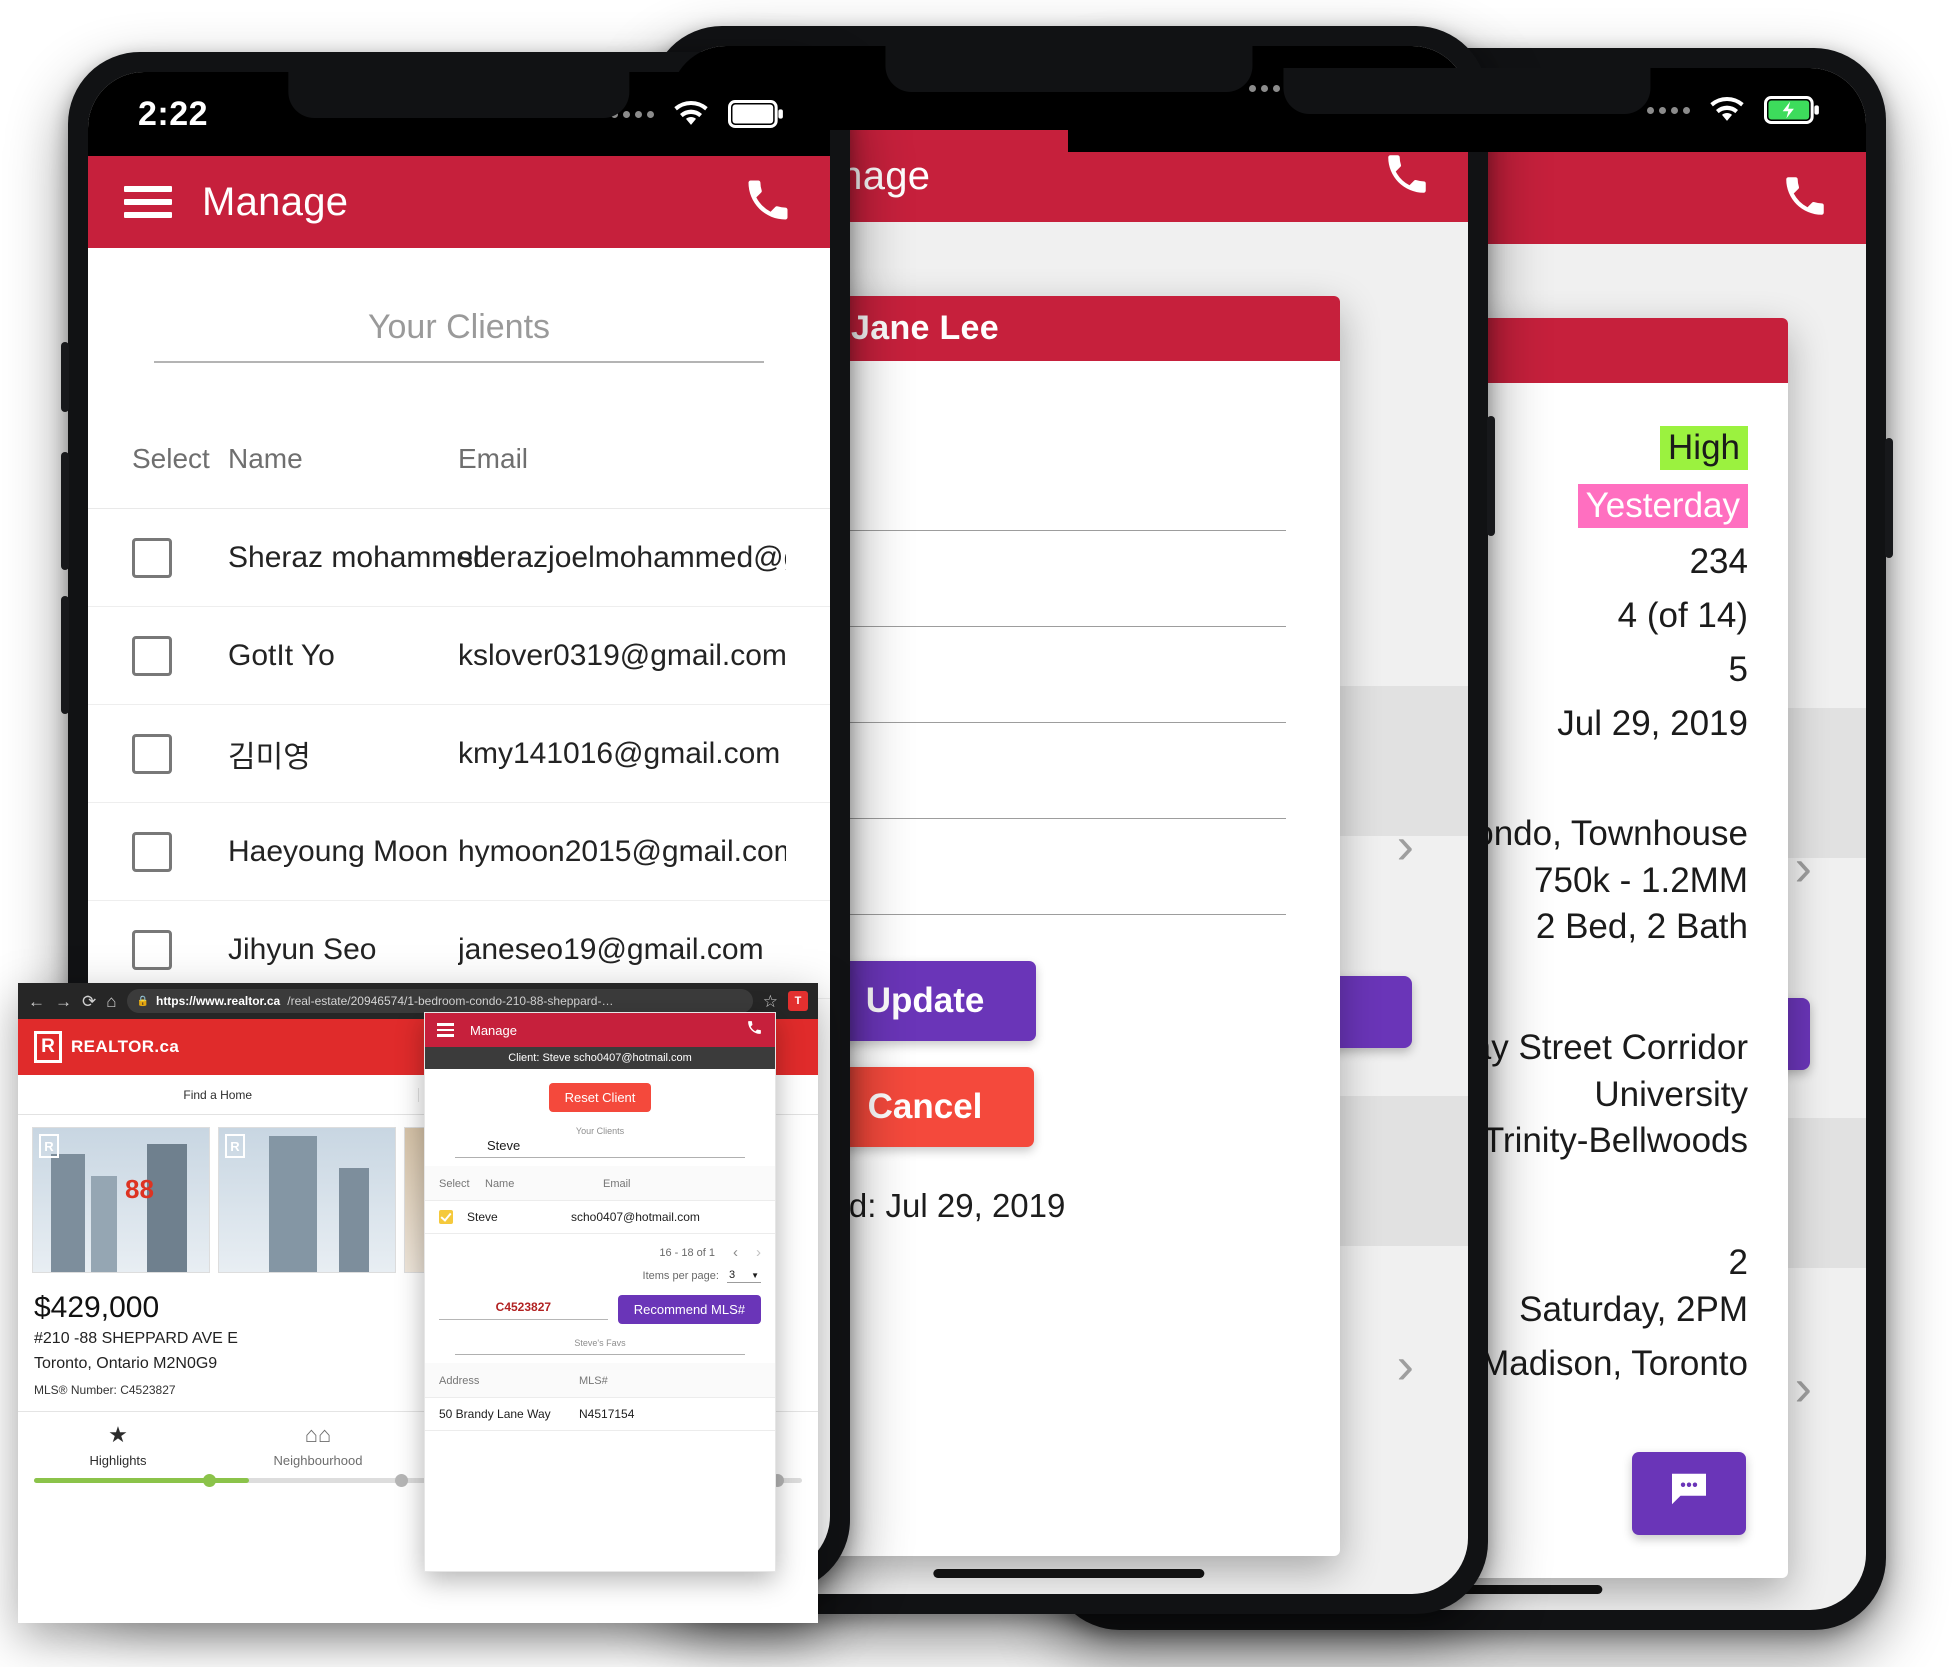 Image resolution: width=1959 pixels, height=1667 pixels. What do you see at coordinates (142, 1480) in the screenshot?
I see `tab-progress-fill` at bounding box center [142, 1480].